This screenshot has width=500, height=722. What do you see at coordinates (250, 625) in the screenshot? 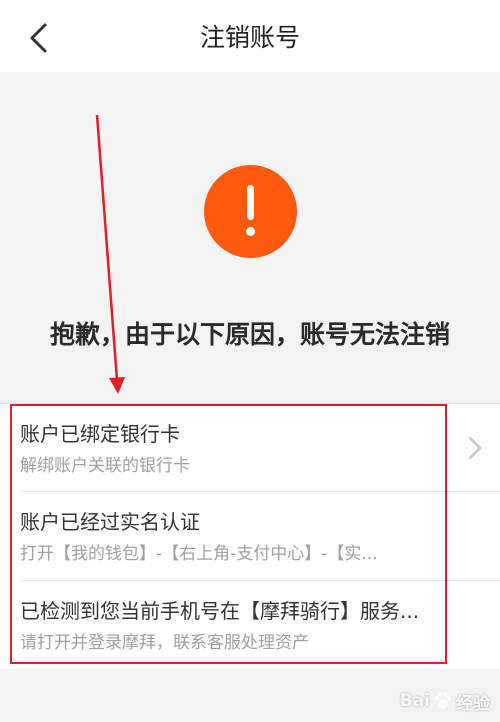
I see `reason-item-mobike: 已检测到您当前手机号在【摩拜骑行】服务... 请打开并登录摩拜，联系客服处理资产` at bounding box center [250, 625].